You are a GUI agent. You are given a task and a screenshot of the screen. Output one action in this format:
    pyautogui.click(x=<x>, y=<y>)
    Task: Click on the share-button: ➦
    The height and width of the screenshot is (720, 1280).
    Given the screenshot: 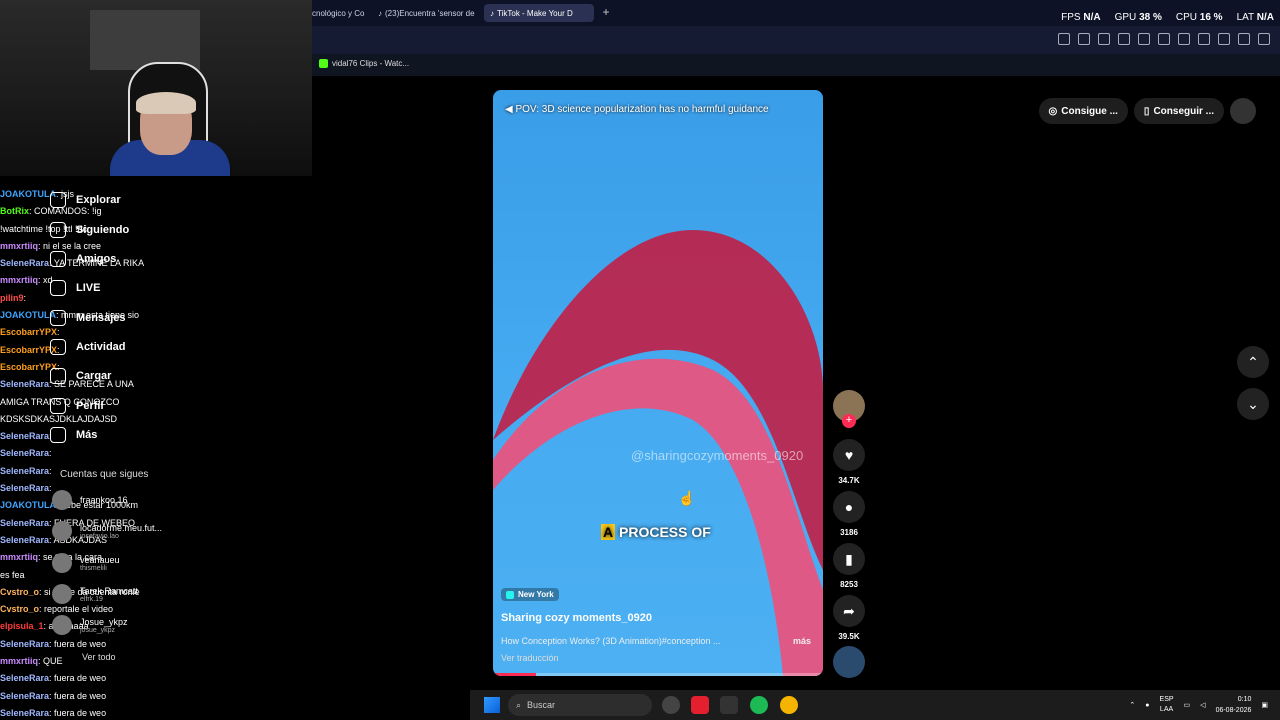 What is the action you would take?
    pyautogui.click(x=849, y=611)
    